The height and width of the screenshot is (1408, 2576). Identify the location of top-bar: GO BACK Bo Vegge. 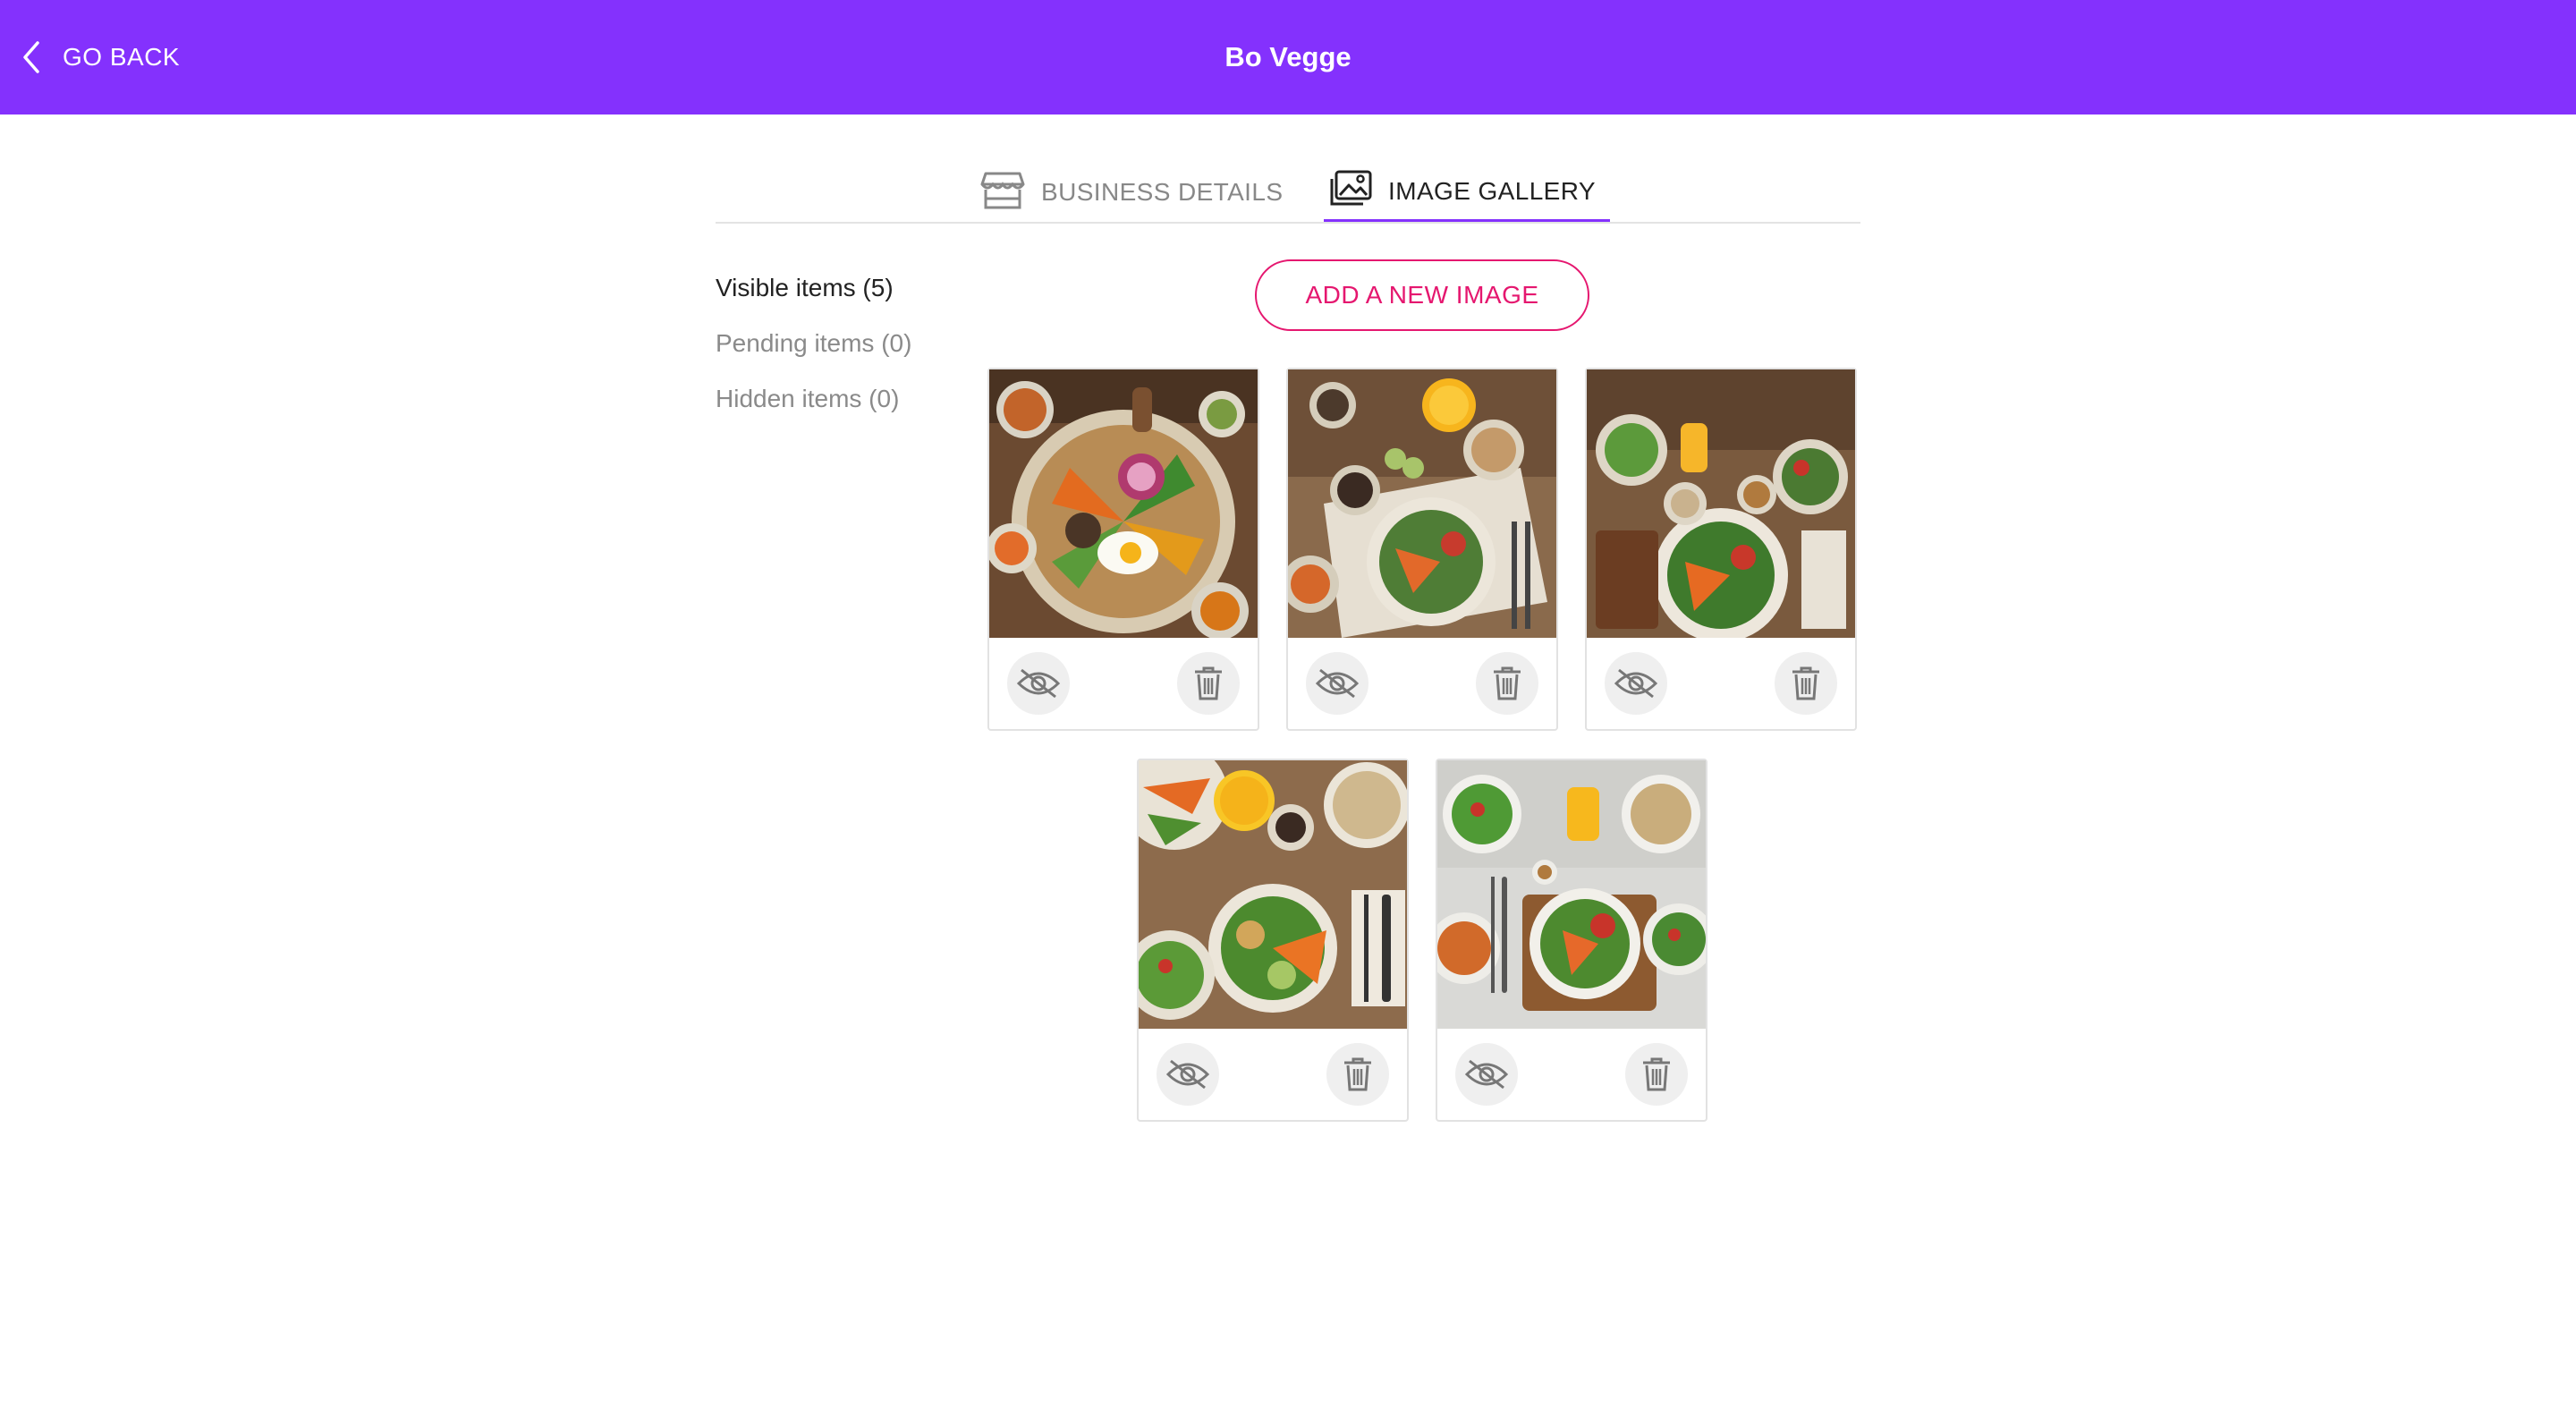
(1288, 57).